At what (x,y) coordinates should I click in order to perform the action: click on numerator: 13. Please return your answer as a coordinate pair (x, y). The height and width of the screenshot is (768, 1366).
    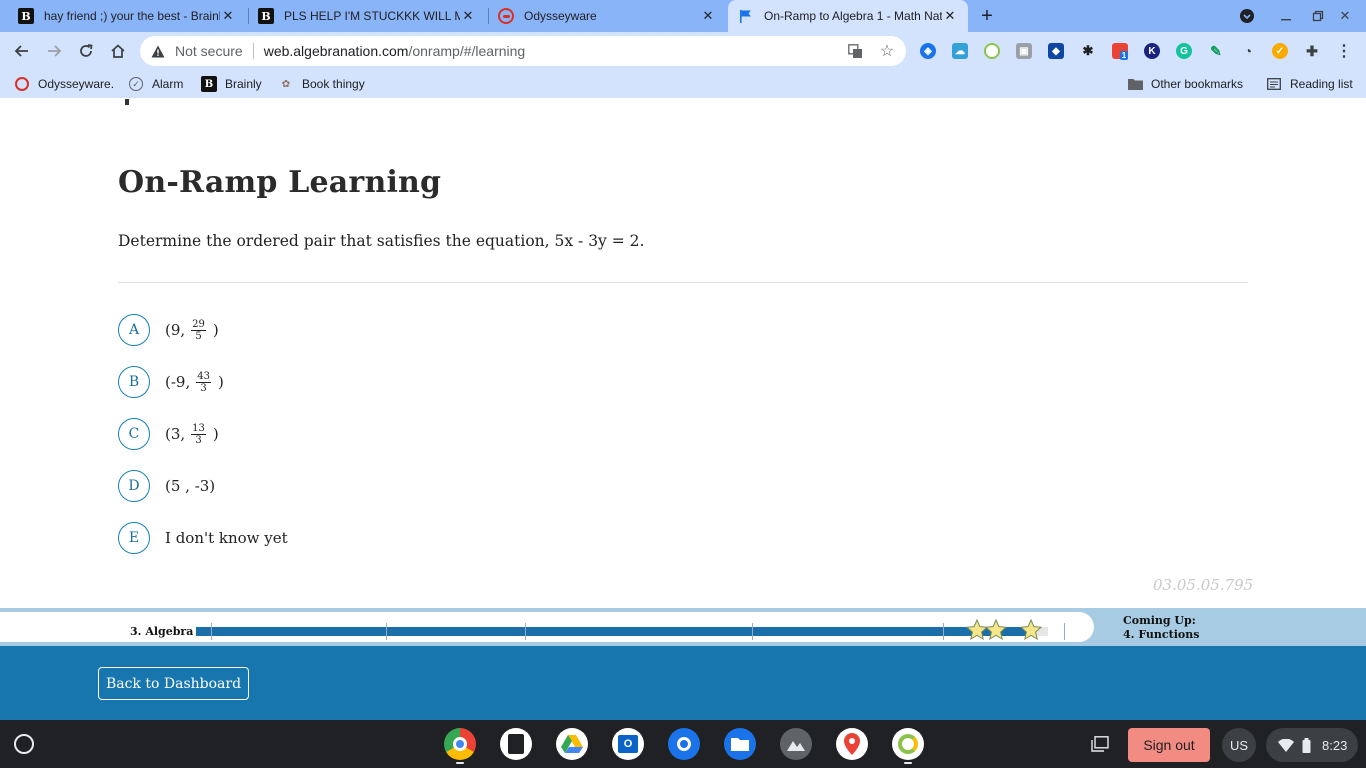
    Looking at the image, I should click on (198, 428).